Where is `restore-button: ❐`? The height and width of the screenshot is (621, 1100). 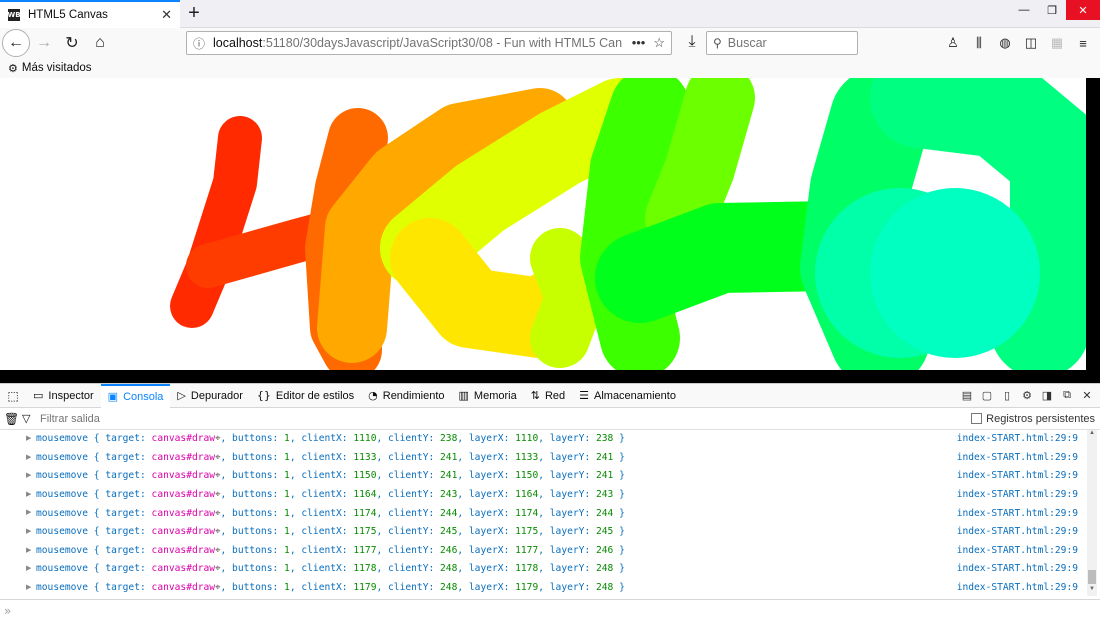 restore-button: ❐ is located at coordinates (1052, 10).